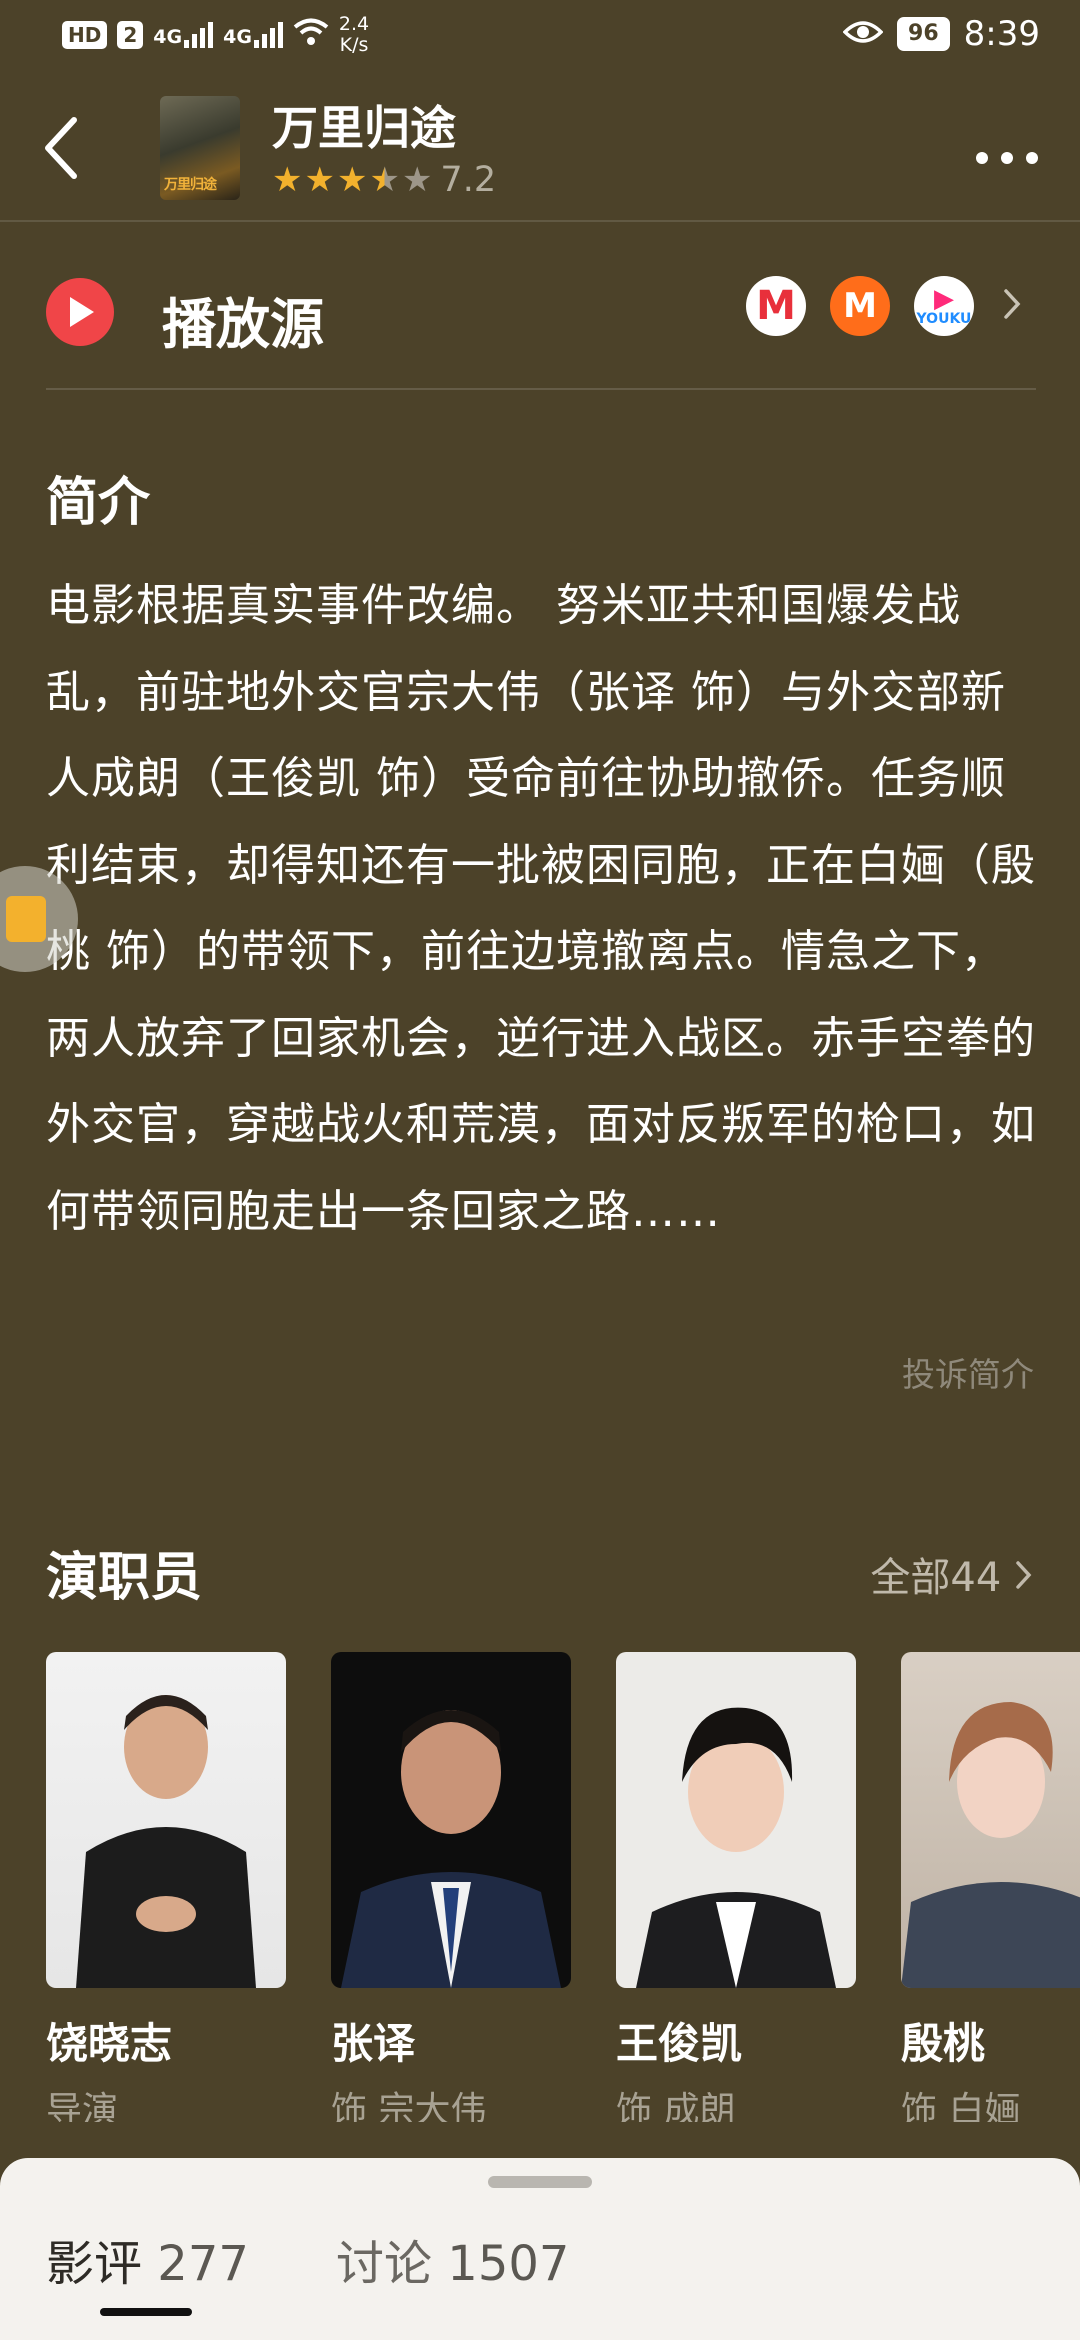 The height and width of the screenshot is (2340, 1080). I want to click on cast-card: 殷桃 饰 白婳, so click(990, 1887).